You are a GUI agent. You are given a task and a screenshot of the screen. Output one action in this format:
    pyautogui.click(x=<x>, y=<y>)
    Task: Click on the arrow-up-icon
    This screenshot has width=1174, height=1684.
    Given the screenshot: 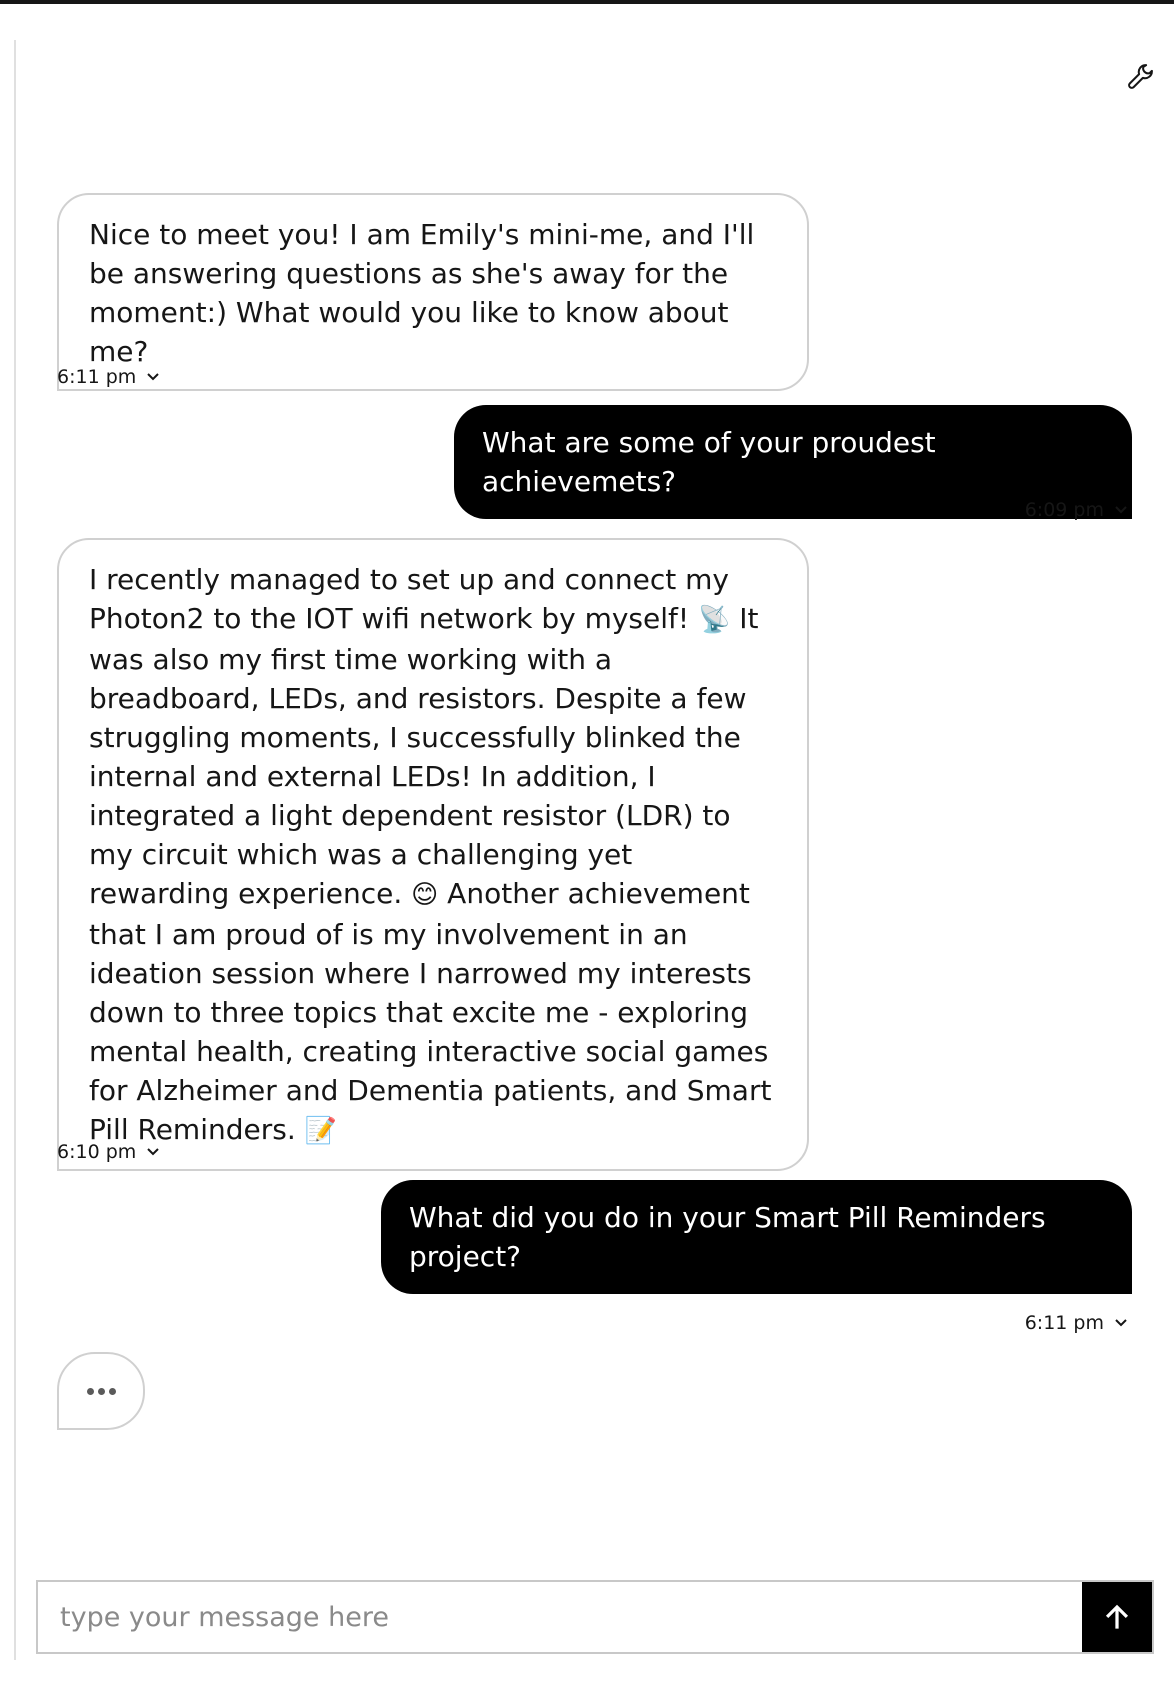 What is the action you would take?
    pyautogui.click(x=1117, y=1616)
    